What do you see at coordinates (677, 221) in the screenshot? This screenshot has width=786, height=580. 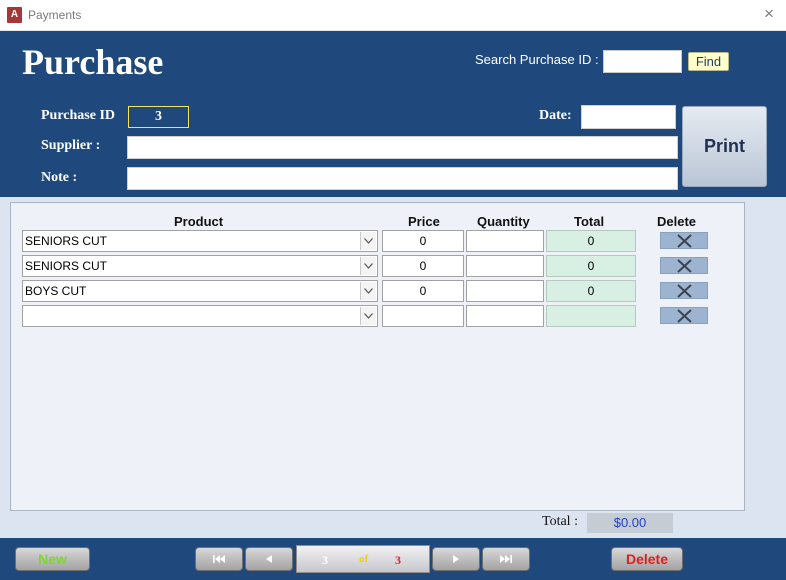 I see `column-header-delete: Delete` at bounding box center [677, 221].